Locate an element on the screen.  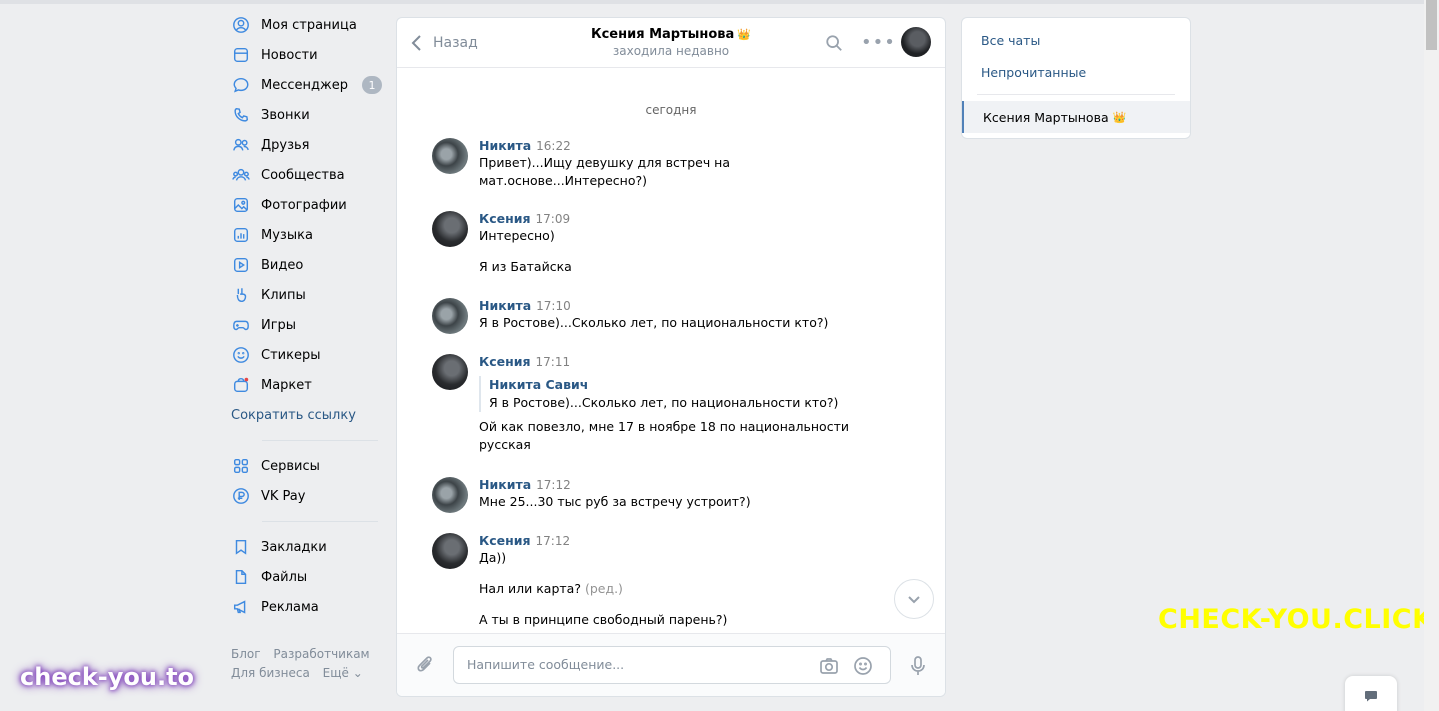
nav-video: Видео is located at coordinates (302, 265).